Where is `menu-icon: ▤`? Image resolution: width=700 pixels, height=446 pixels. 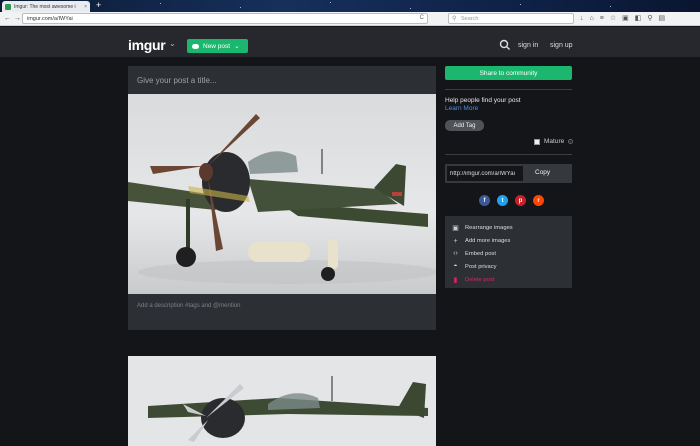 menu-icon: ▤ is located at coordinates (662, 18).